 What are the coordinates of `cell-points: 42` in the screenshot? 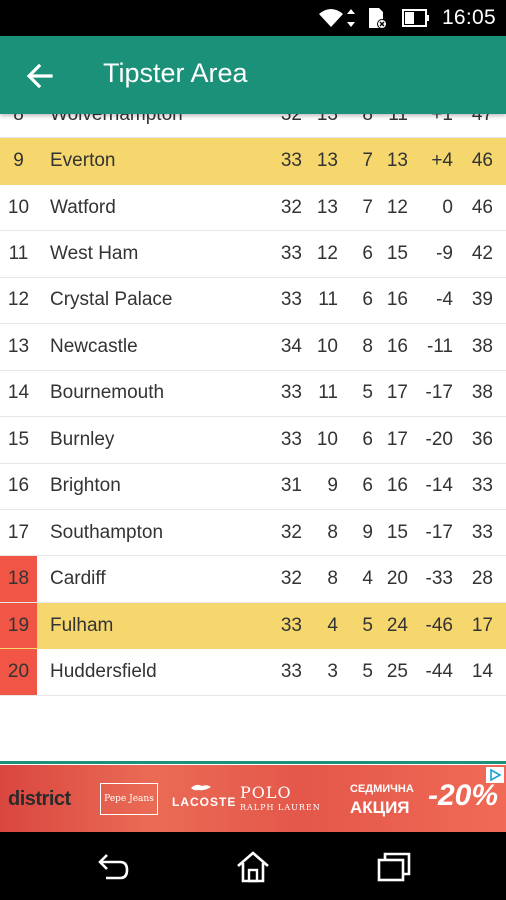 It's located at (482, 254).